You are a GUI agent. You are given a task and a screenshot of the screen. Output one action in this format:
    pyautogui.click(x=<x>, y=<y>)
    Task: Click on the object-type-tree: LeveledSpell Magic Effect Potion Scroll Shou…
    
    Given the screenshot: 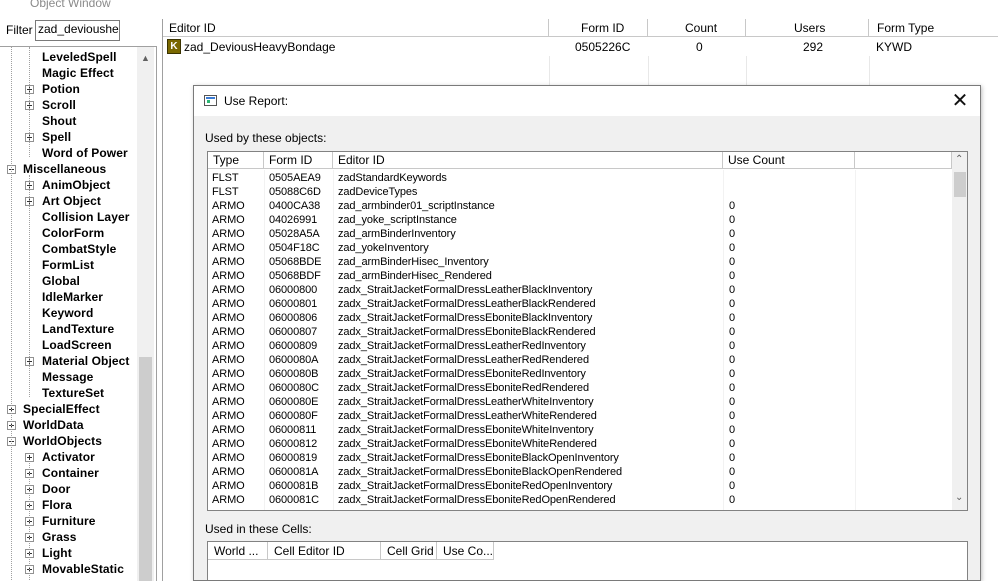 What is the action you would take?
    pyautogui.click(x=78, y=313)
    